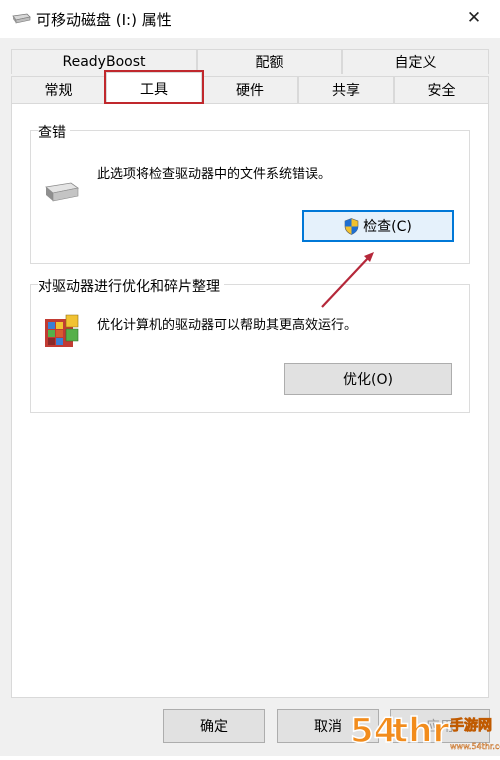  Describe the element at coordinates (471, 725) in the screenshot. I see `svg-text: 手游网` at that location.